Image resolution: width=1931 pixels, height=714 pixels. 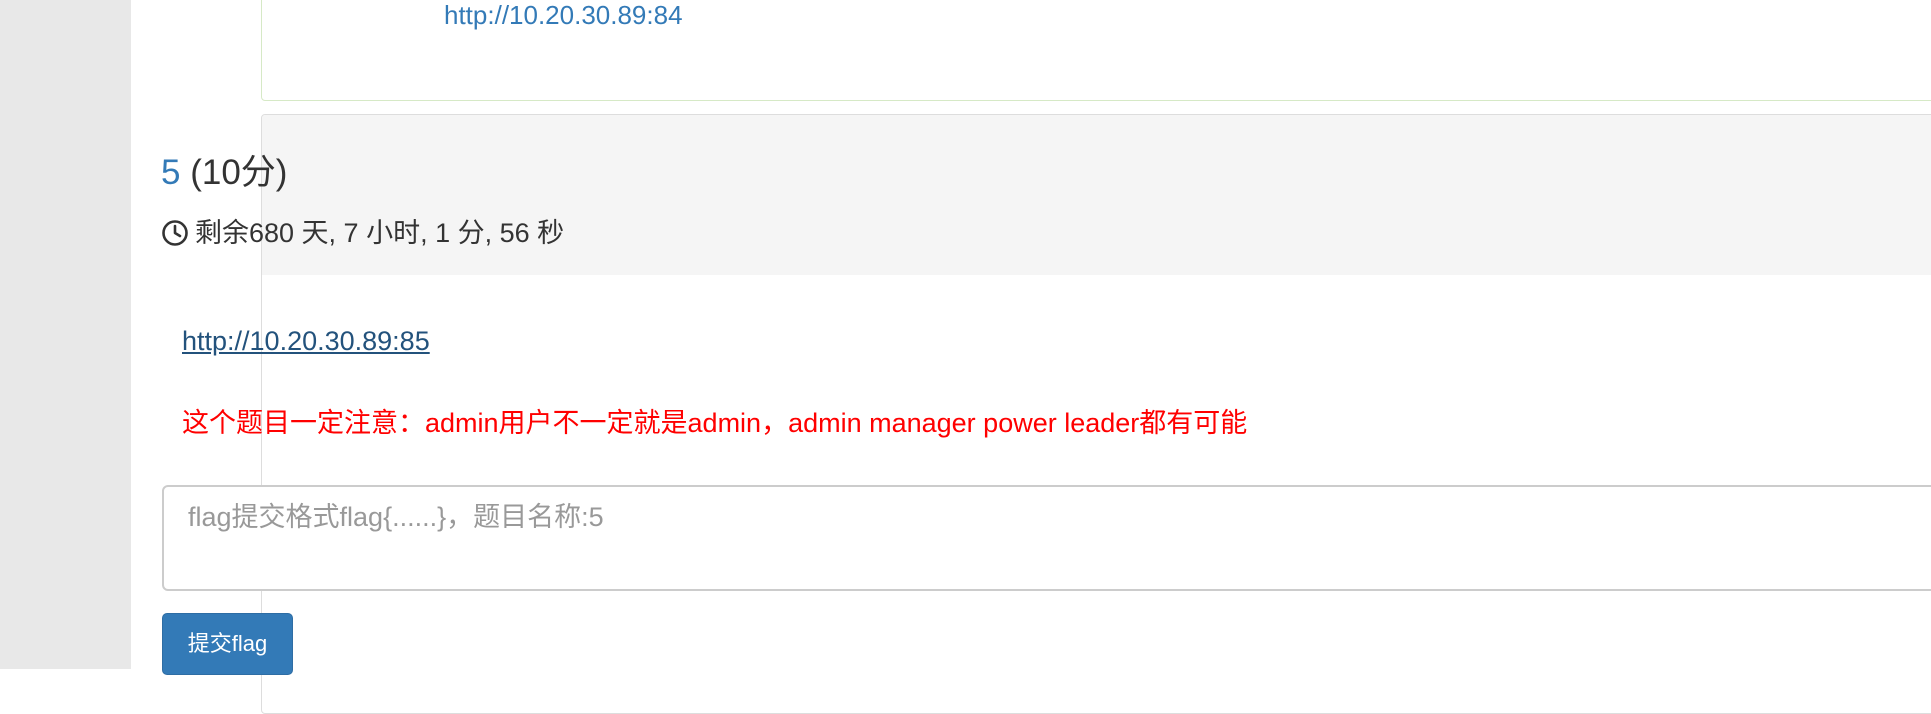 What do you see at coordinates (170, 172) in the screenshot?
I see `challenge-number: 5` at bounding box center [170, 172].